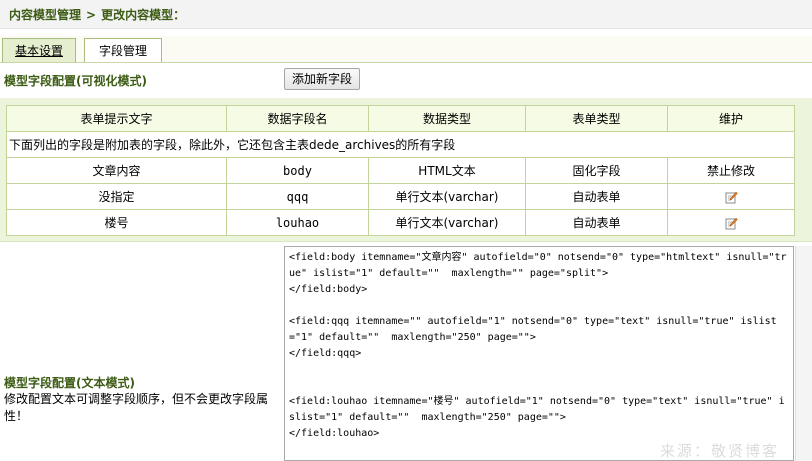 This screenshot has width=812, height=461. Describe the element at coordinates (136, 407) in the screenshot. I see `text-section-desc: 修改配置文本可调整字段顺序，但不会更改字段属性！` at that location.